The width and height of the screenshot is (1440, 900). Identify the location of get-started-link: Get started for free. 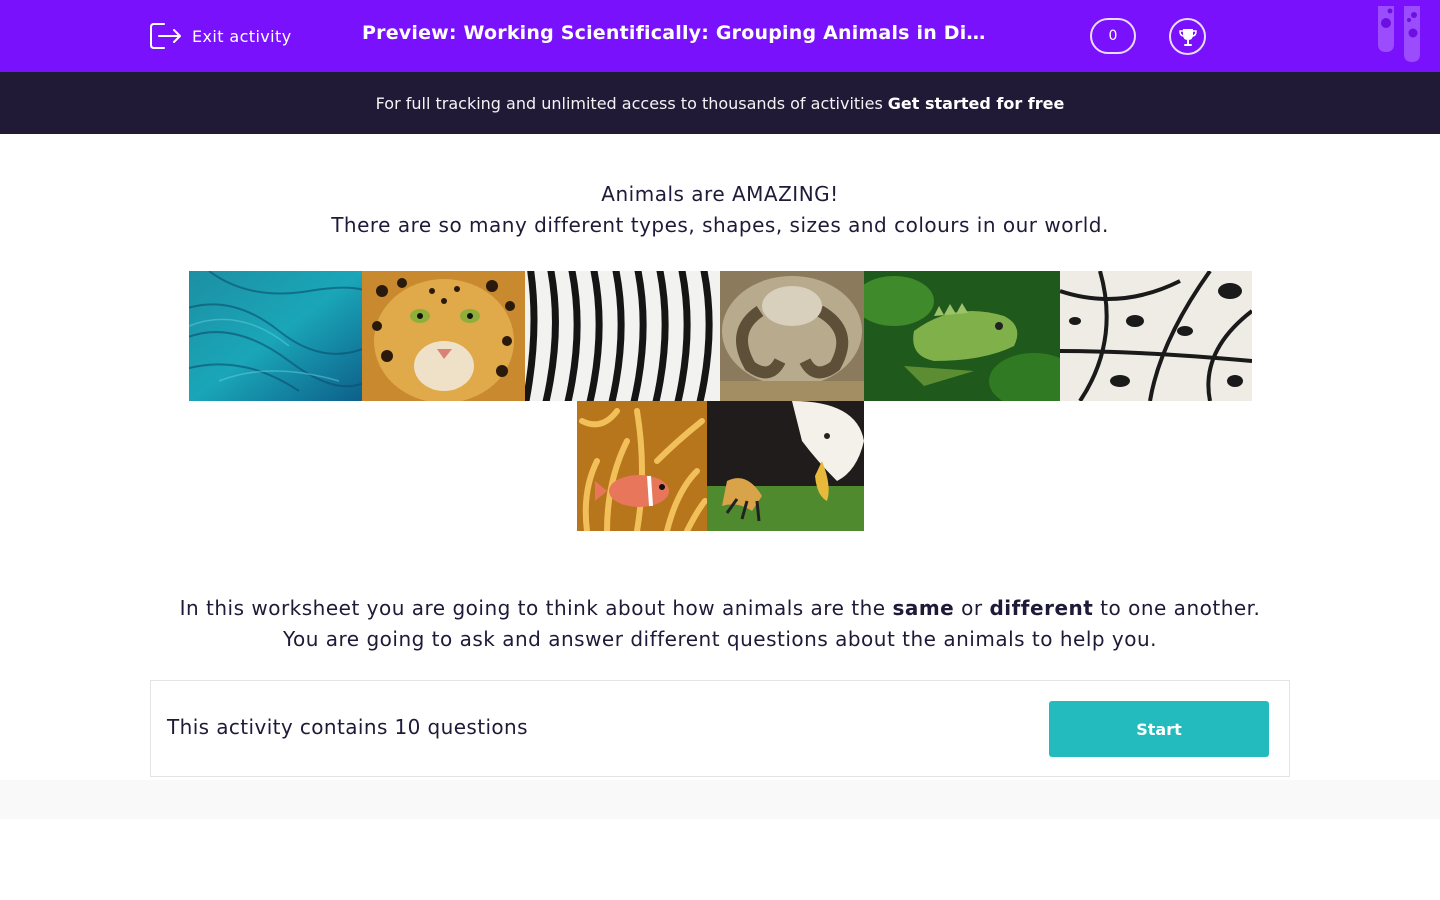
(976, 103).